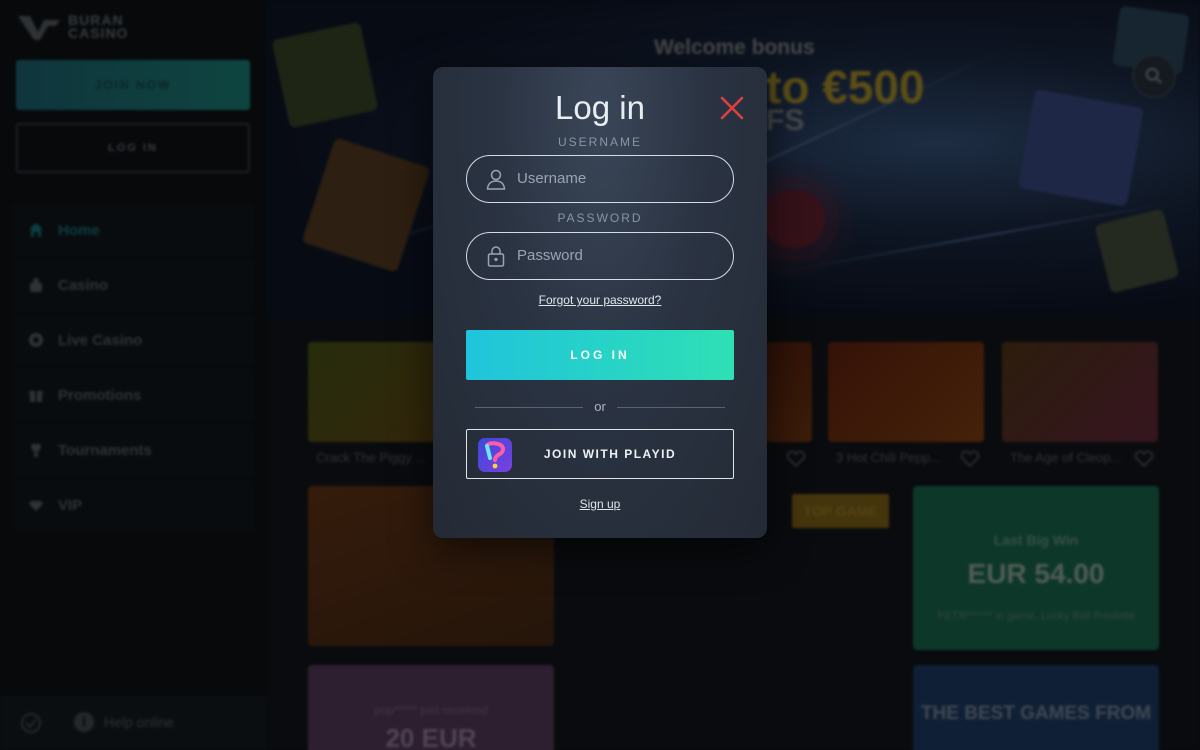  I want to click on playid-button-label: JOIN WITH PLAYID, so click(610, 454).